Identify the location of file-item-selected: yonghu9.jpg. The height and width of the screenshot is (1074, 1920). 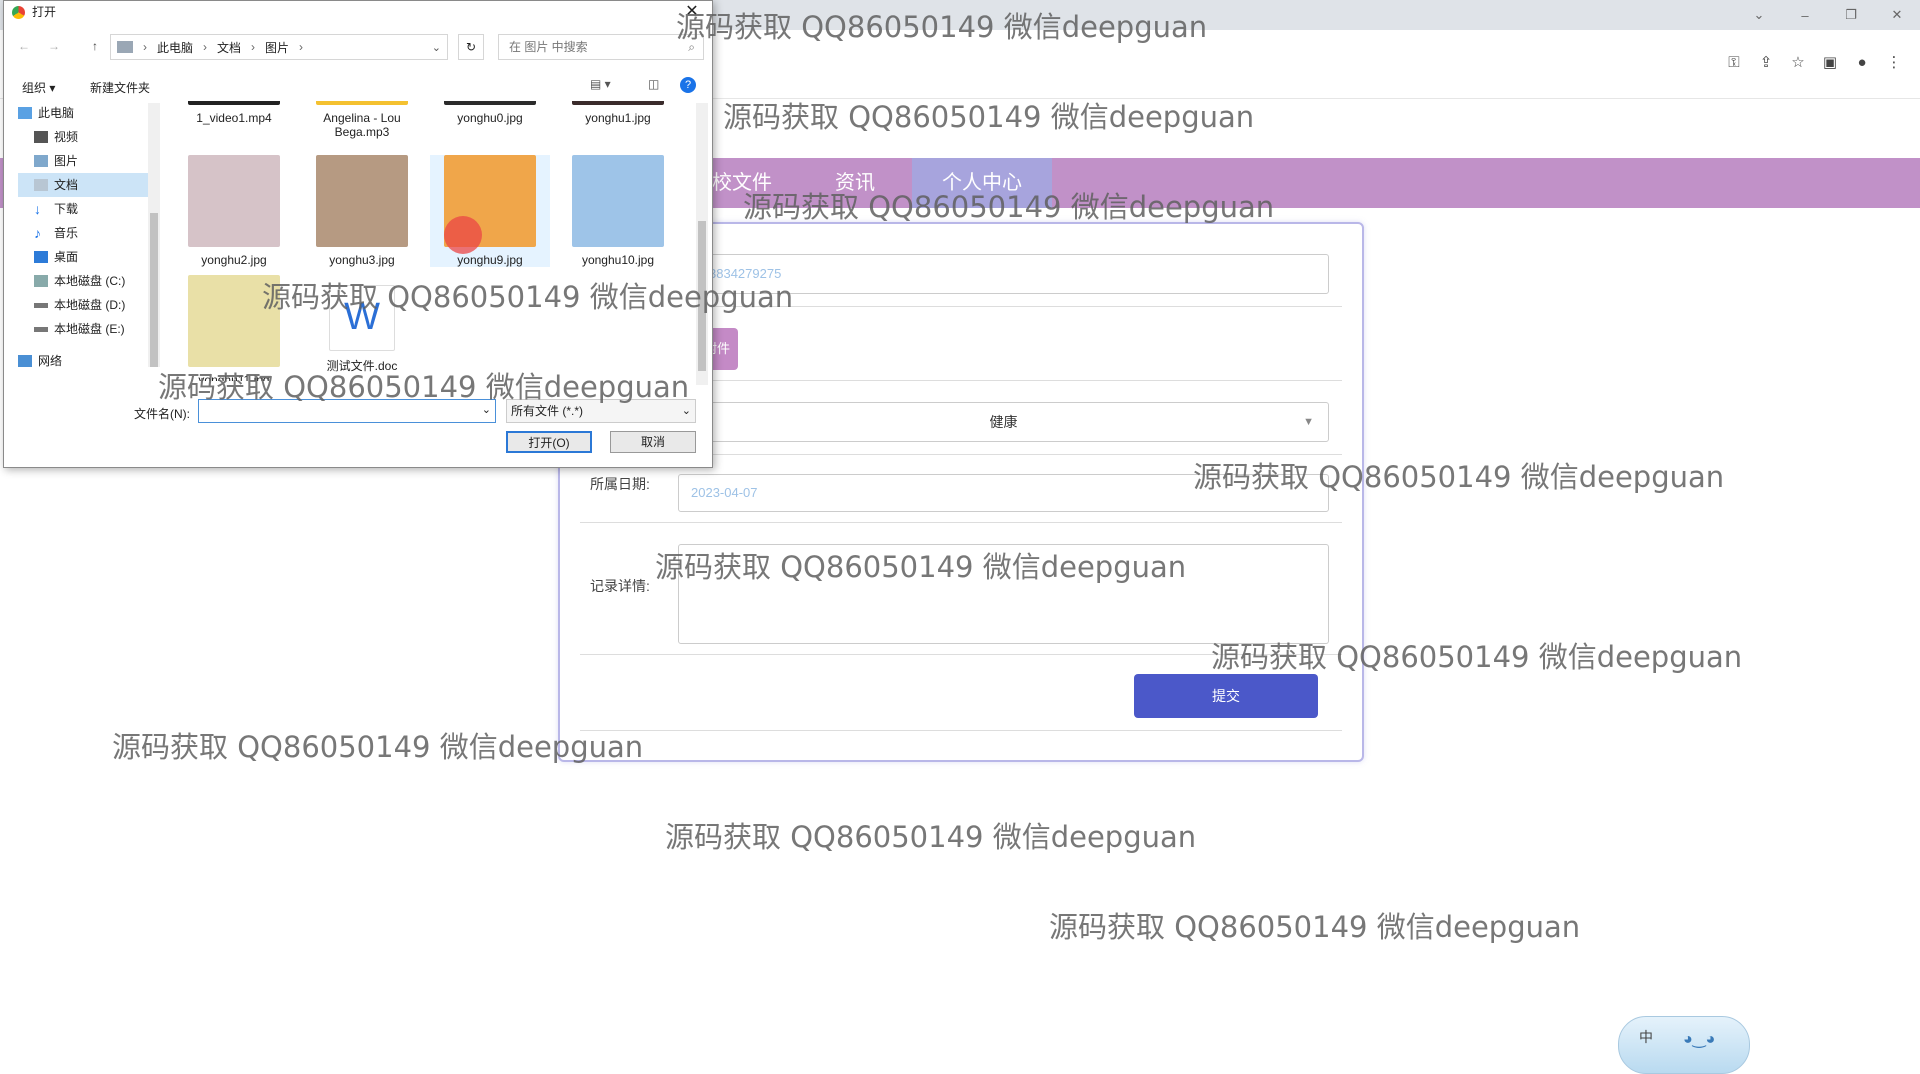
(490, 211).